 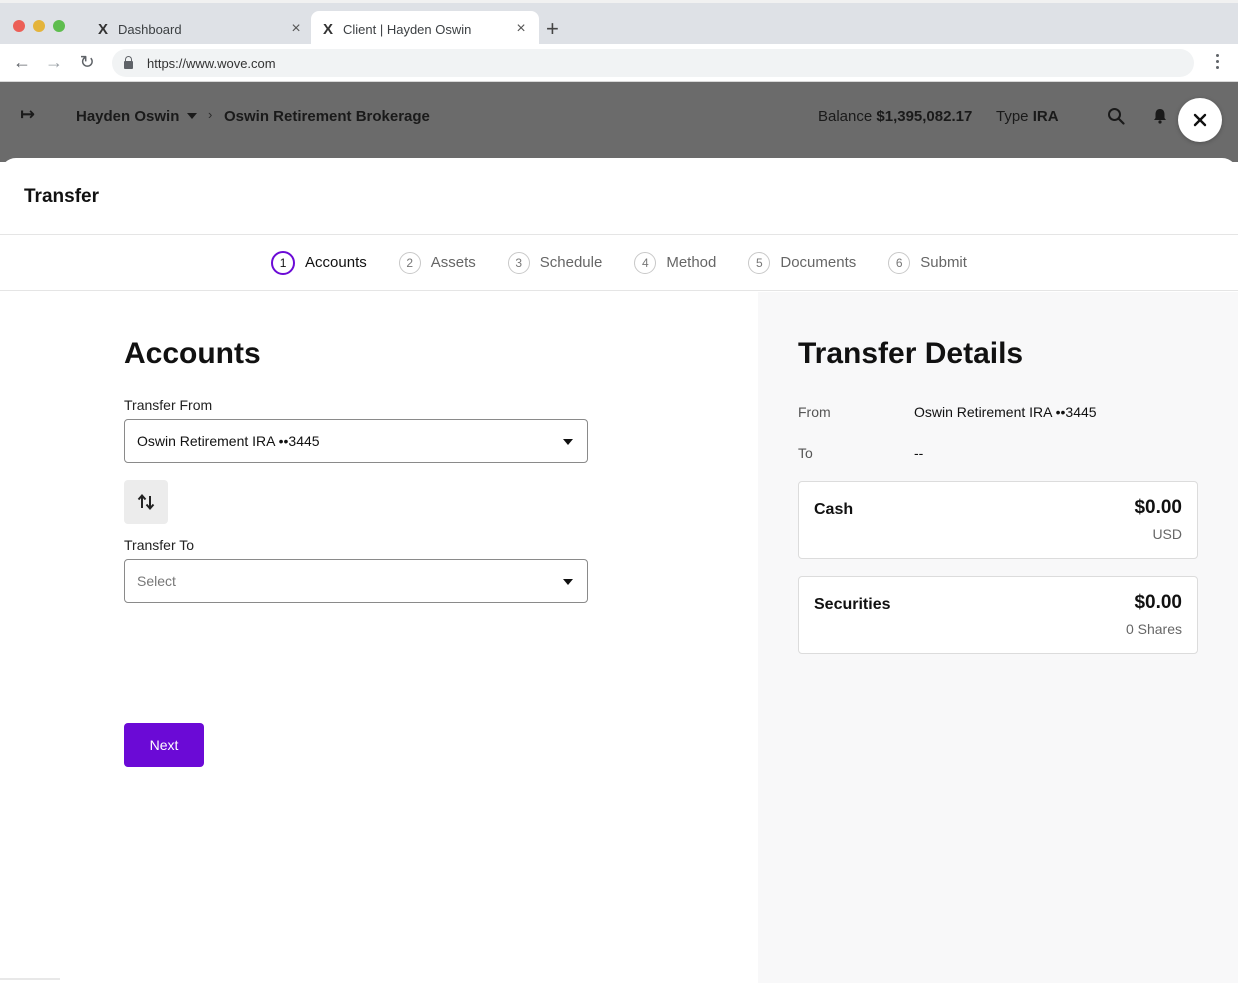 What do you see at coordinates (1218, 63) in the screenshot?
I see `browser-menu-icon` at bounding box center [1218, 63].